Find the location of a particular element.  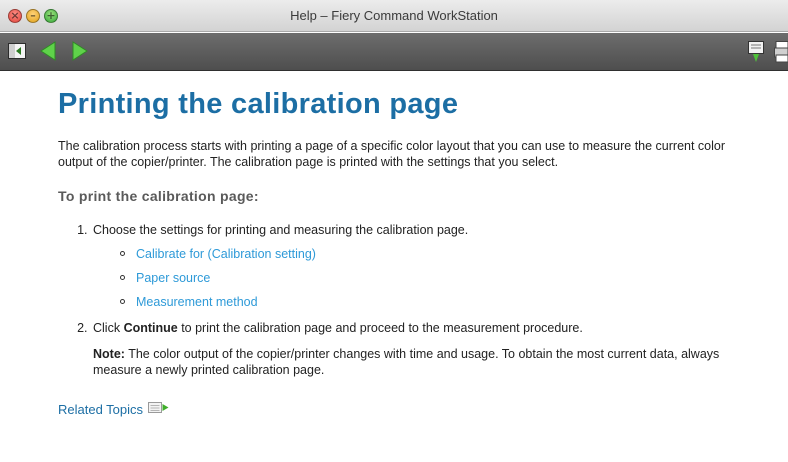

comment-button is located at coordinates (756, 54).